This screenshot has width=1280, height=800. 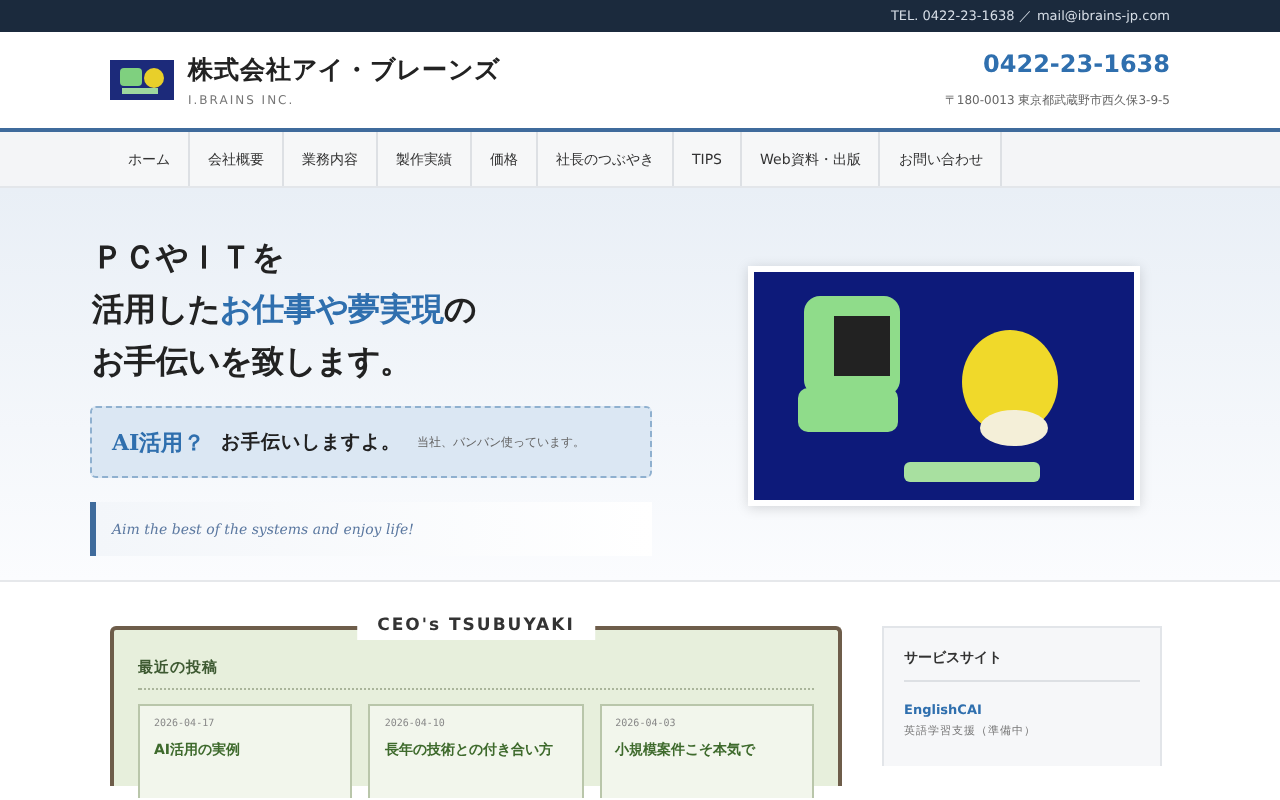 What do you see at coordinates (476, 626) in the screenshot?
I see `section-title: CEO's TSUBUYAKI` at bounding box center [476, 626].